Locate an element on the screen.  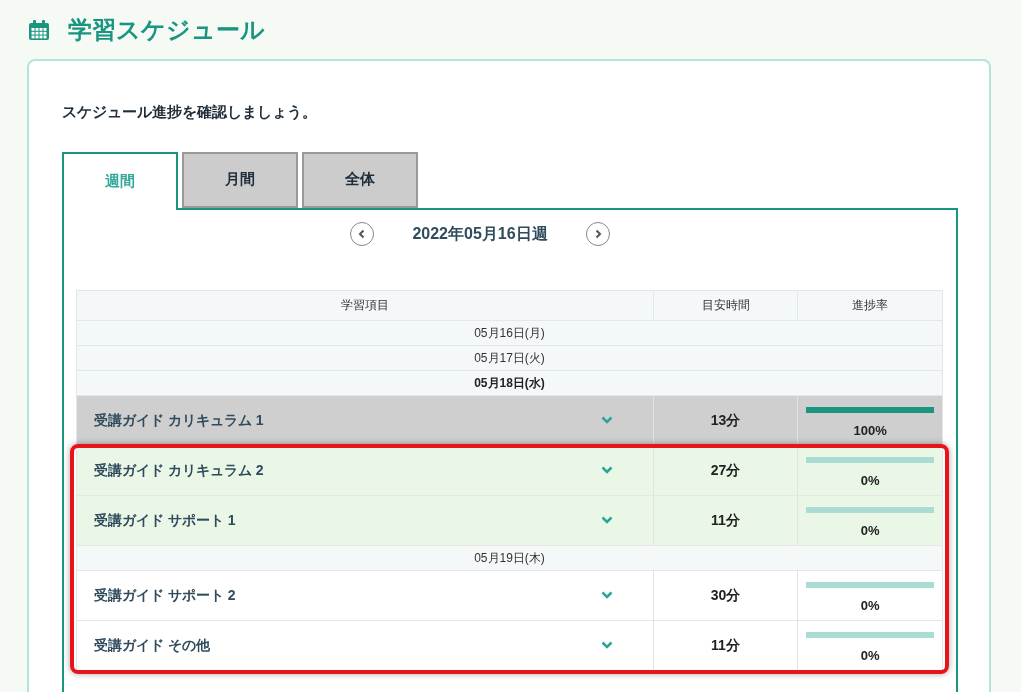
date-label: 05月18日(水) is located at coordinates (509, 383).